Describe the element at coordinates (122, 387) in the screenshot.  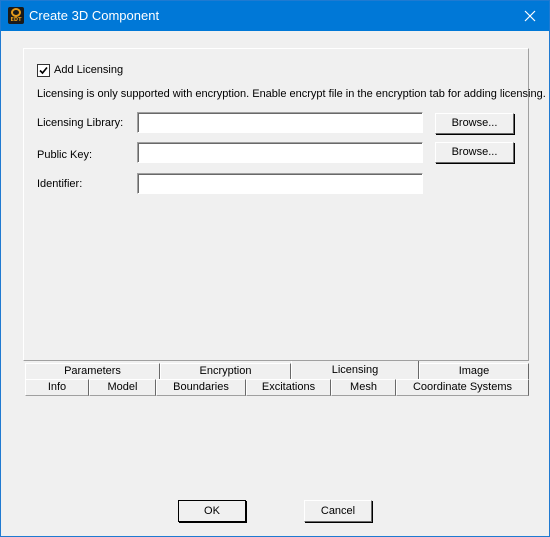
I see `tab-model: Model` at that location.